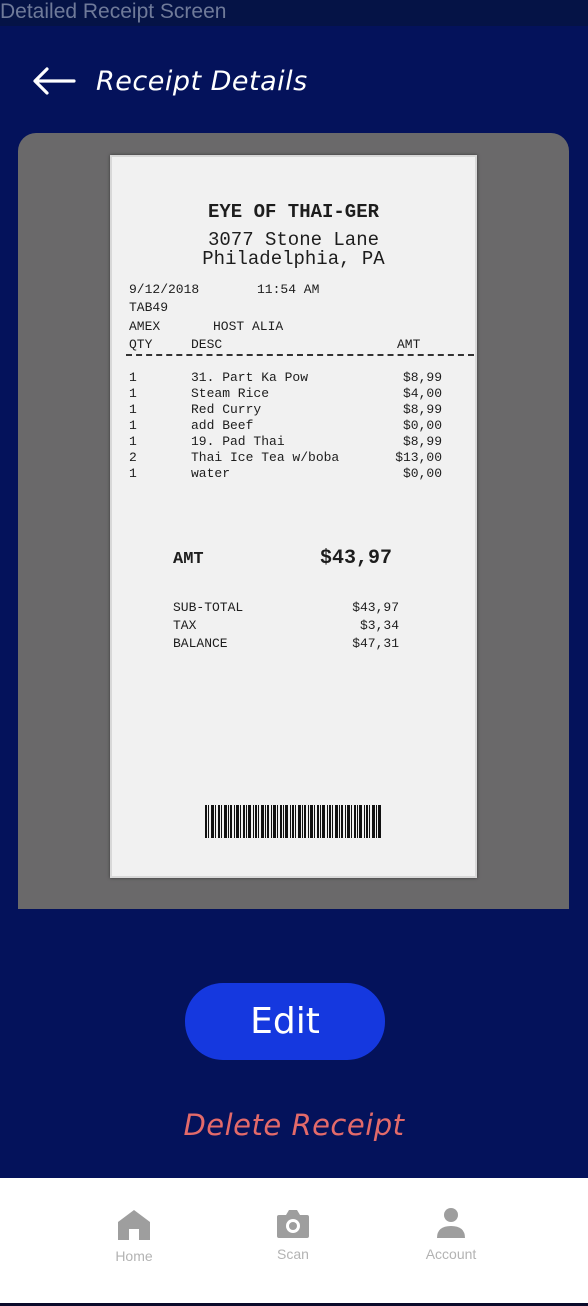  Describe the element at coordinates (288, 289) in the screenshot. I see `receipt-time: 11:54 AM` at that location.